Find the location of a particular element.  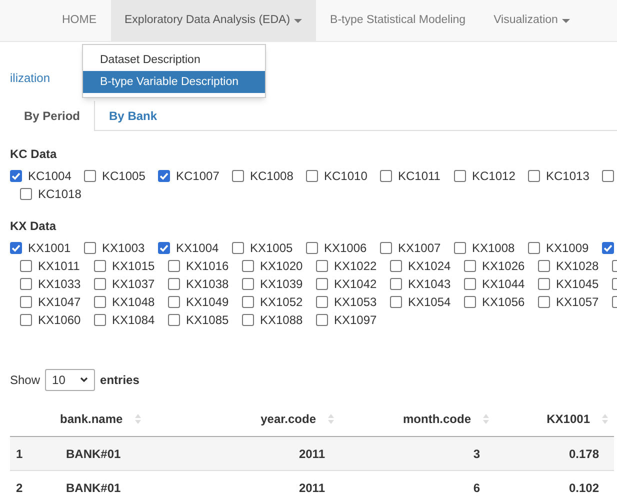

subnav-tab: ilization is located at coordinates (30, 78).